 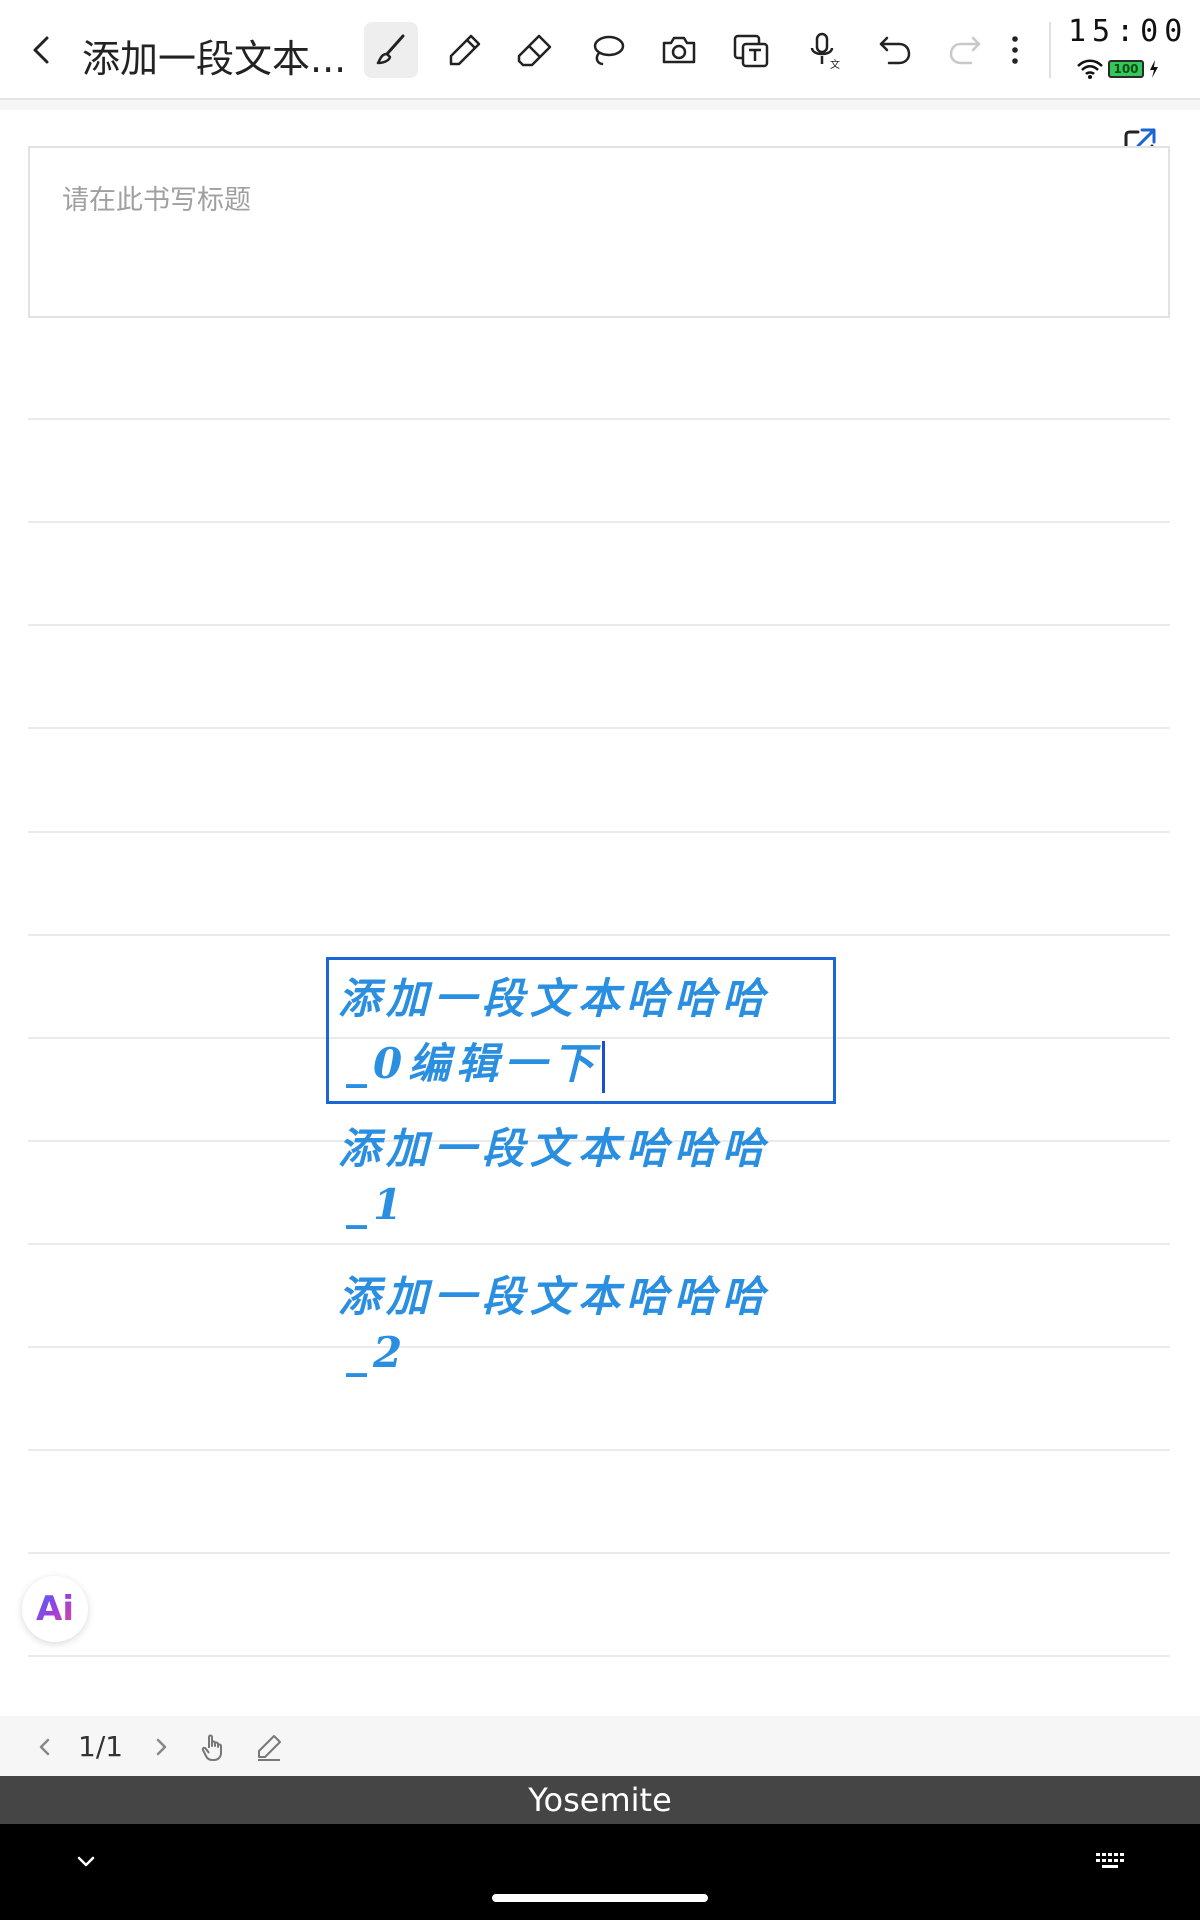 I want to click on toolbar-divider, so click(x=1050, y=50).